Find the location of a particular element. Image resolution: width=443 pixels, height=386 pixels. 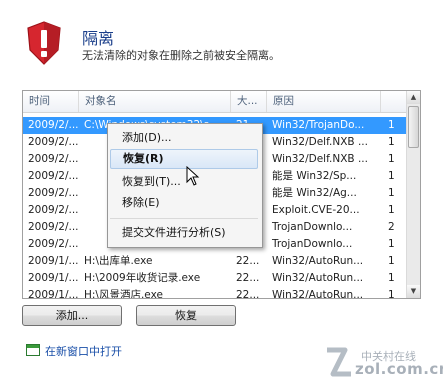

restore-button: 恢复 is located at coordinates (186, 315).